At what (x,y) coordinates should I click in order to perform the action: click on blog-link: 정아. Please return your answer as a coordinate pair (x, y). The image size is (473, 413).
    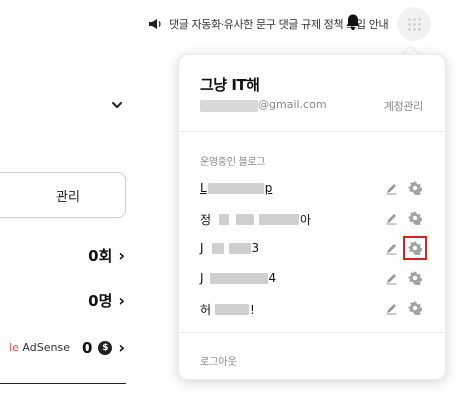
    Looking at the image, I should click on (255, 219).